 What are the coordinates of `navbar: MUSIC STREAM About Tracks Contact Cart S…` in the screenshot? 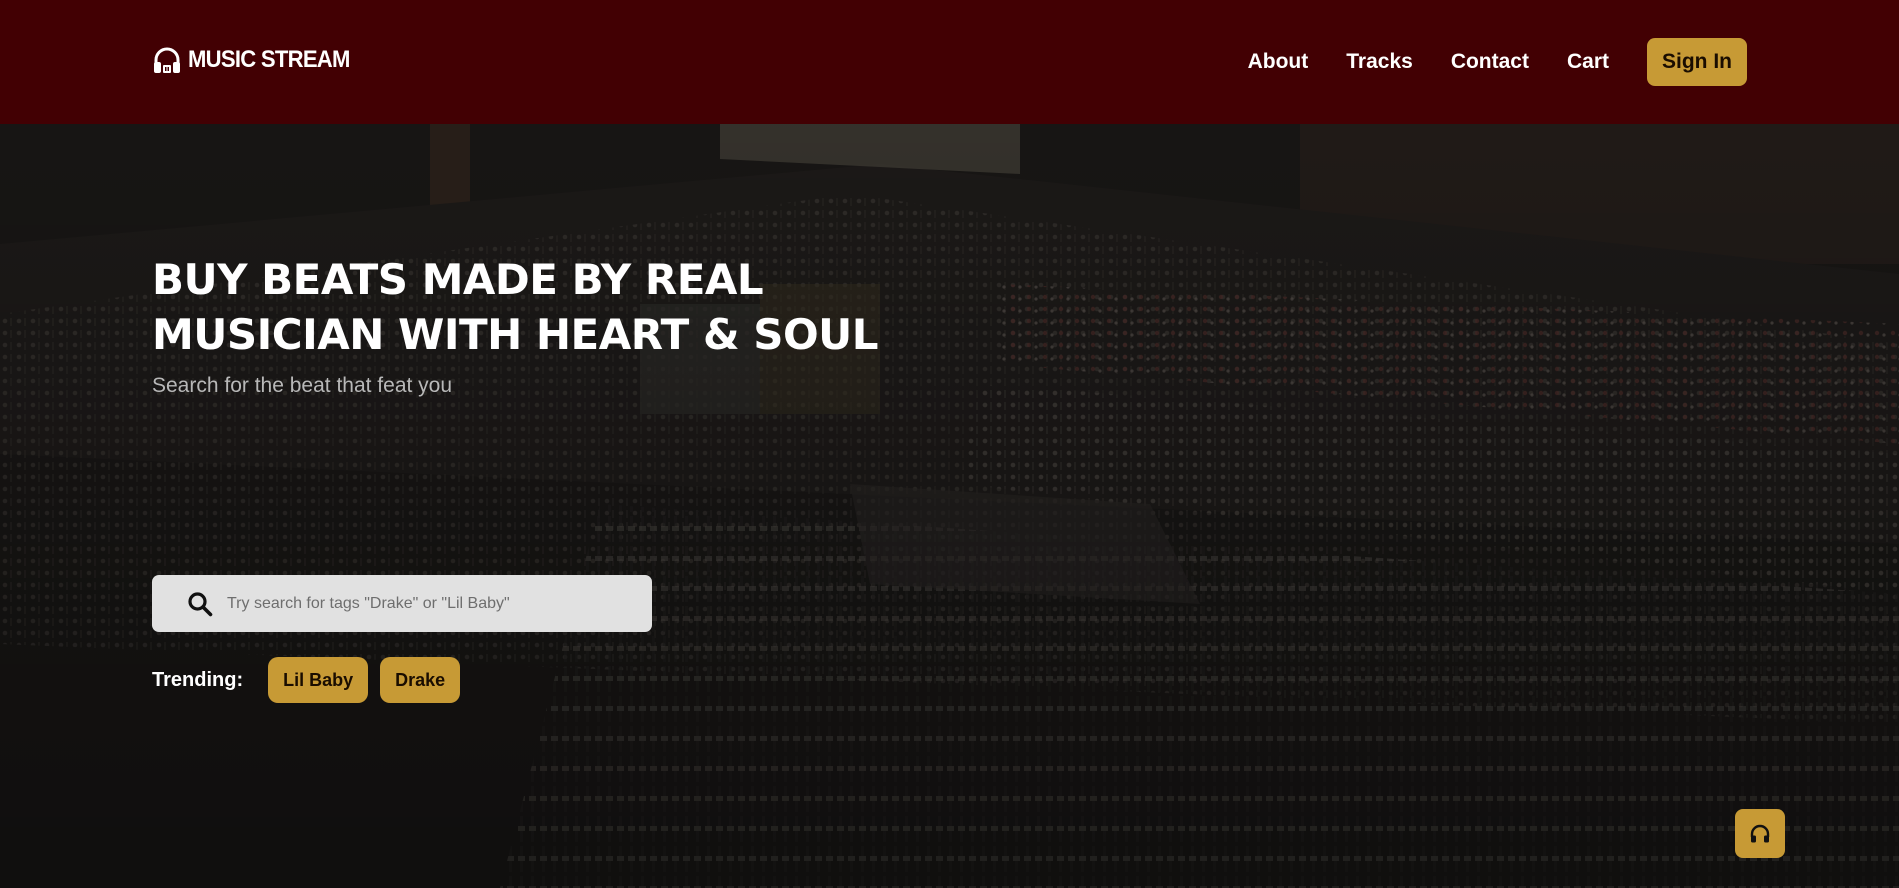 It's located at (949, 62).